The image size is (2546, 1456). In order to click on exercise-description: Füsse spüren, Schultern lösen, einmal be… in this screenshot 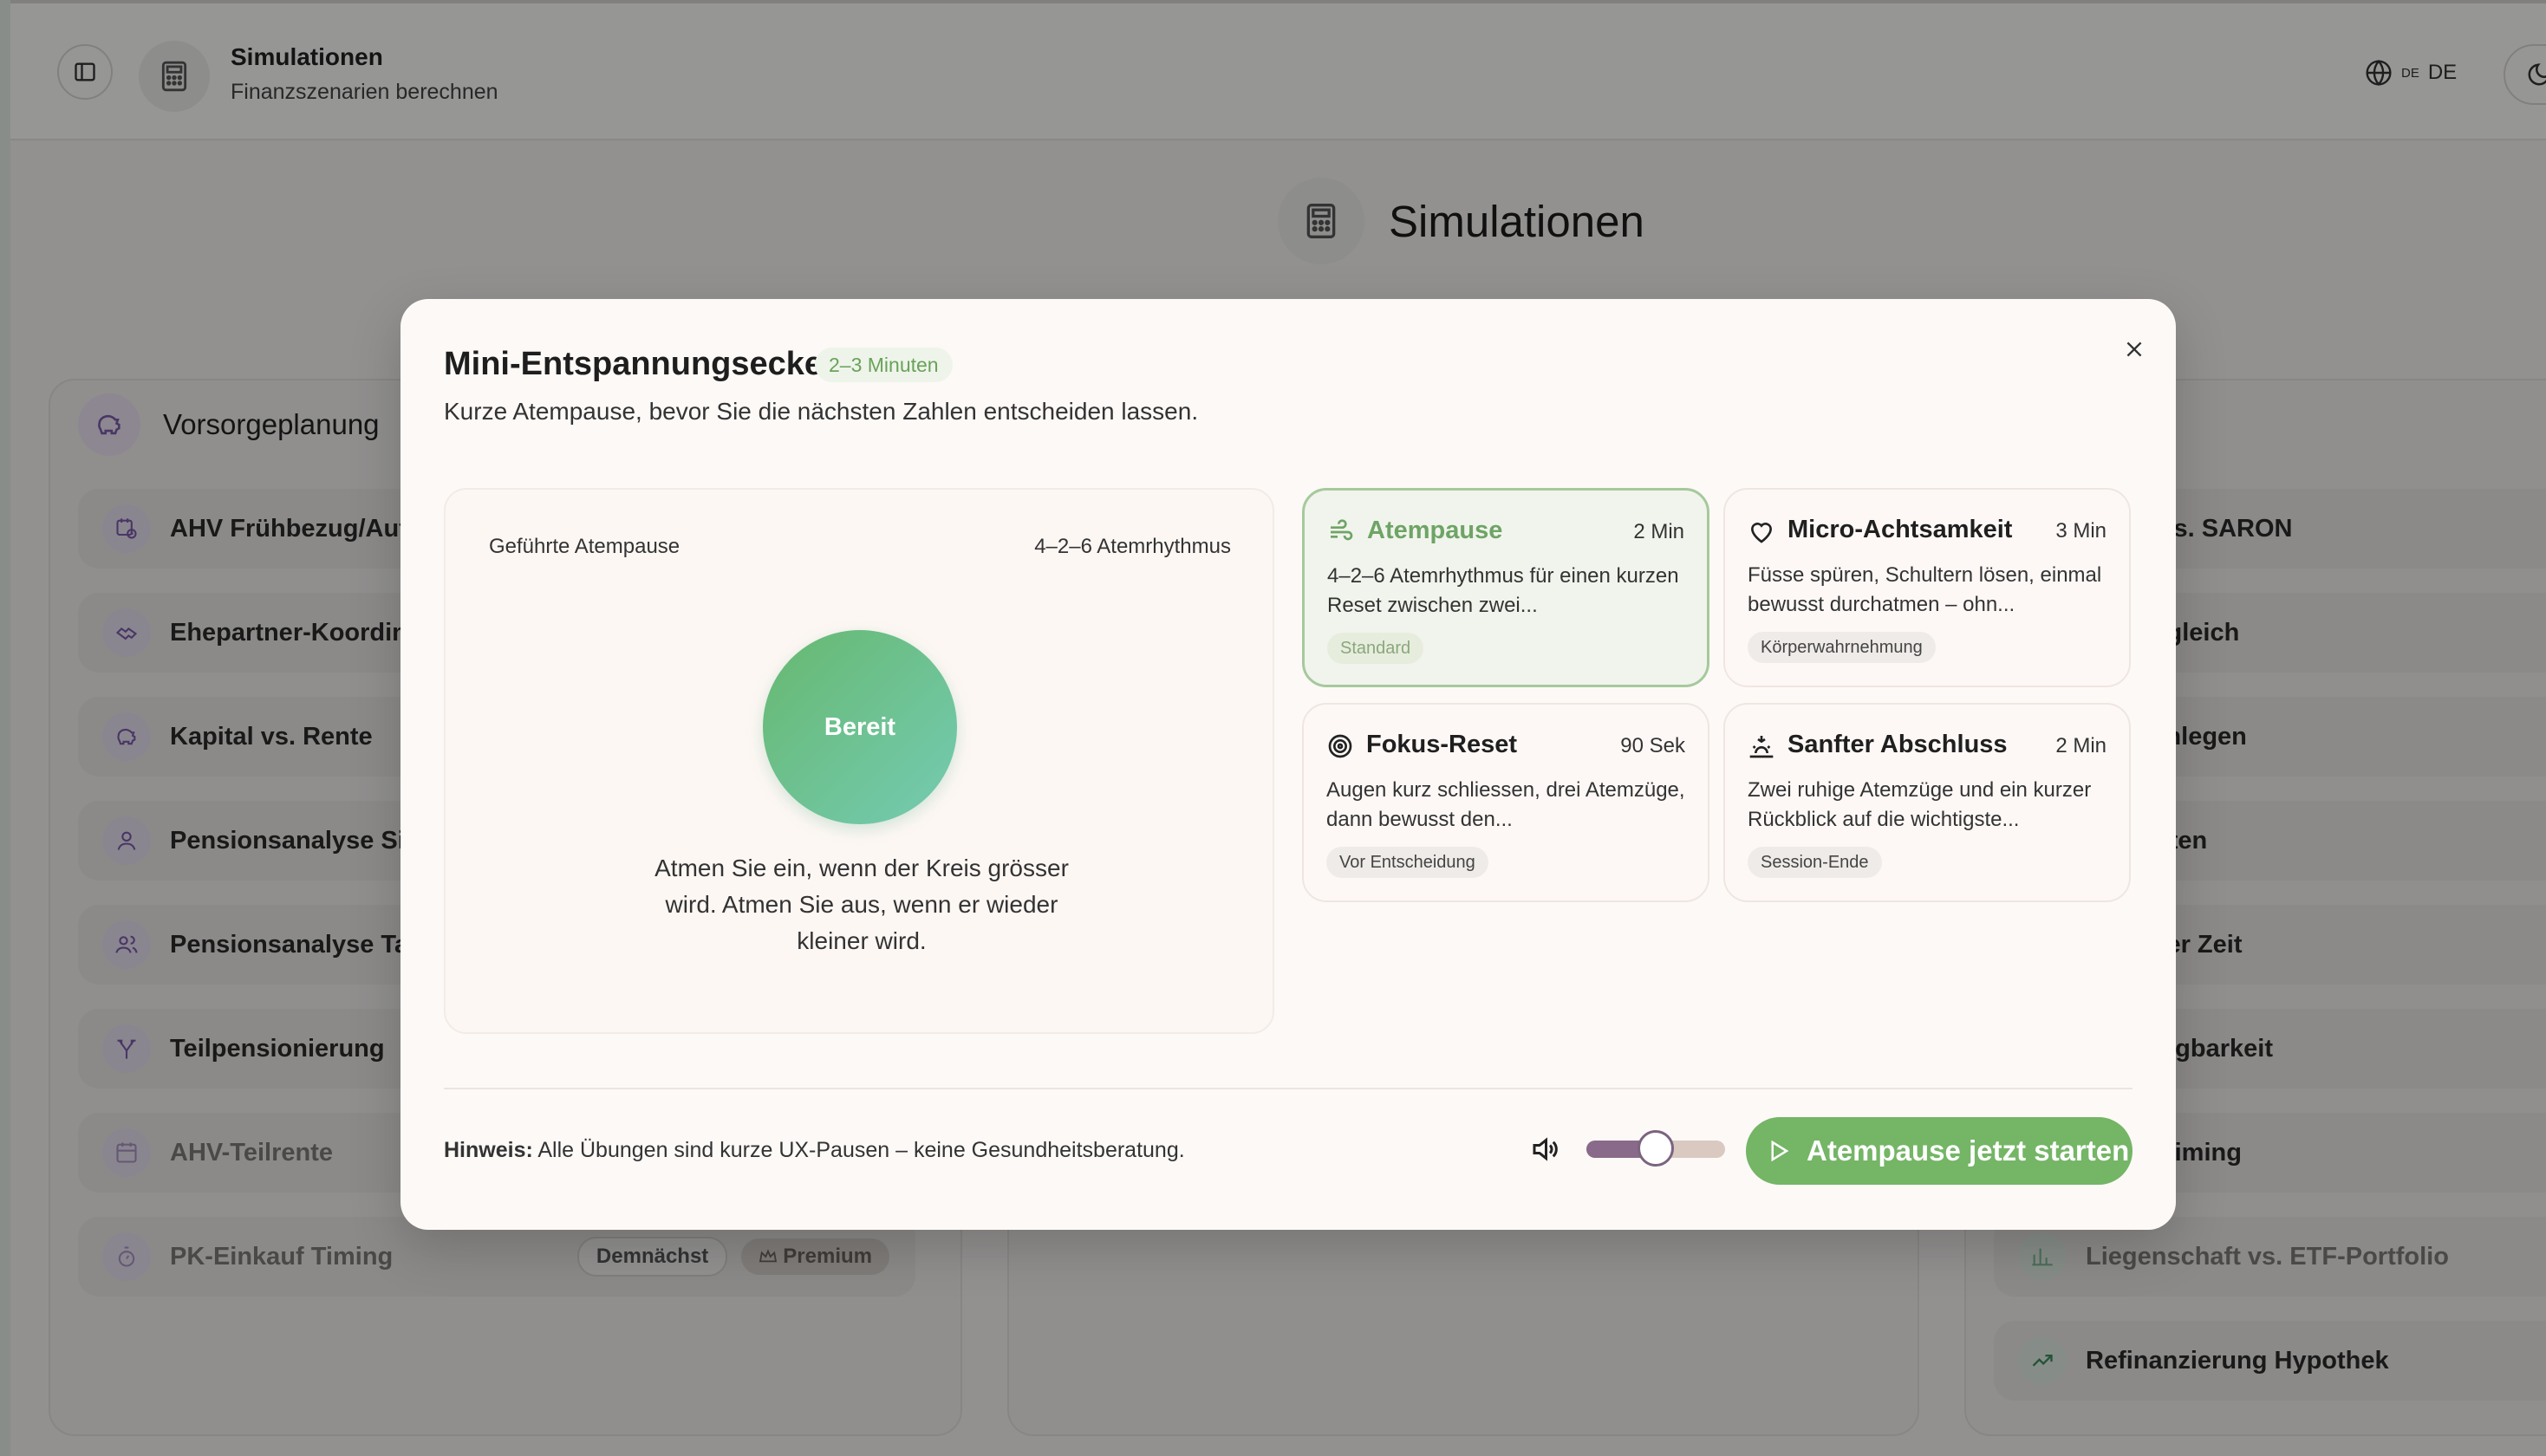, I will do `click(1925, 589)`.